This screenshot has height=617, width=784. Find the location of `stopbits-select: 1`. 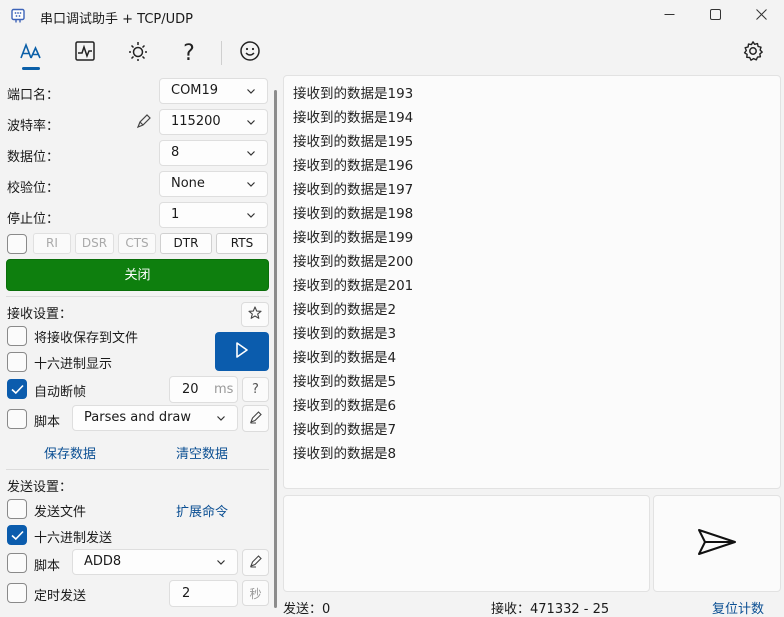

stopbits-select: 1 is located at coordinates (213, 215).